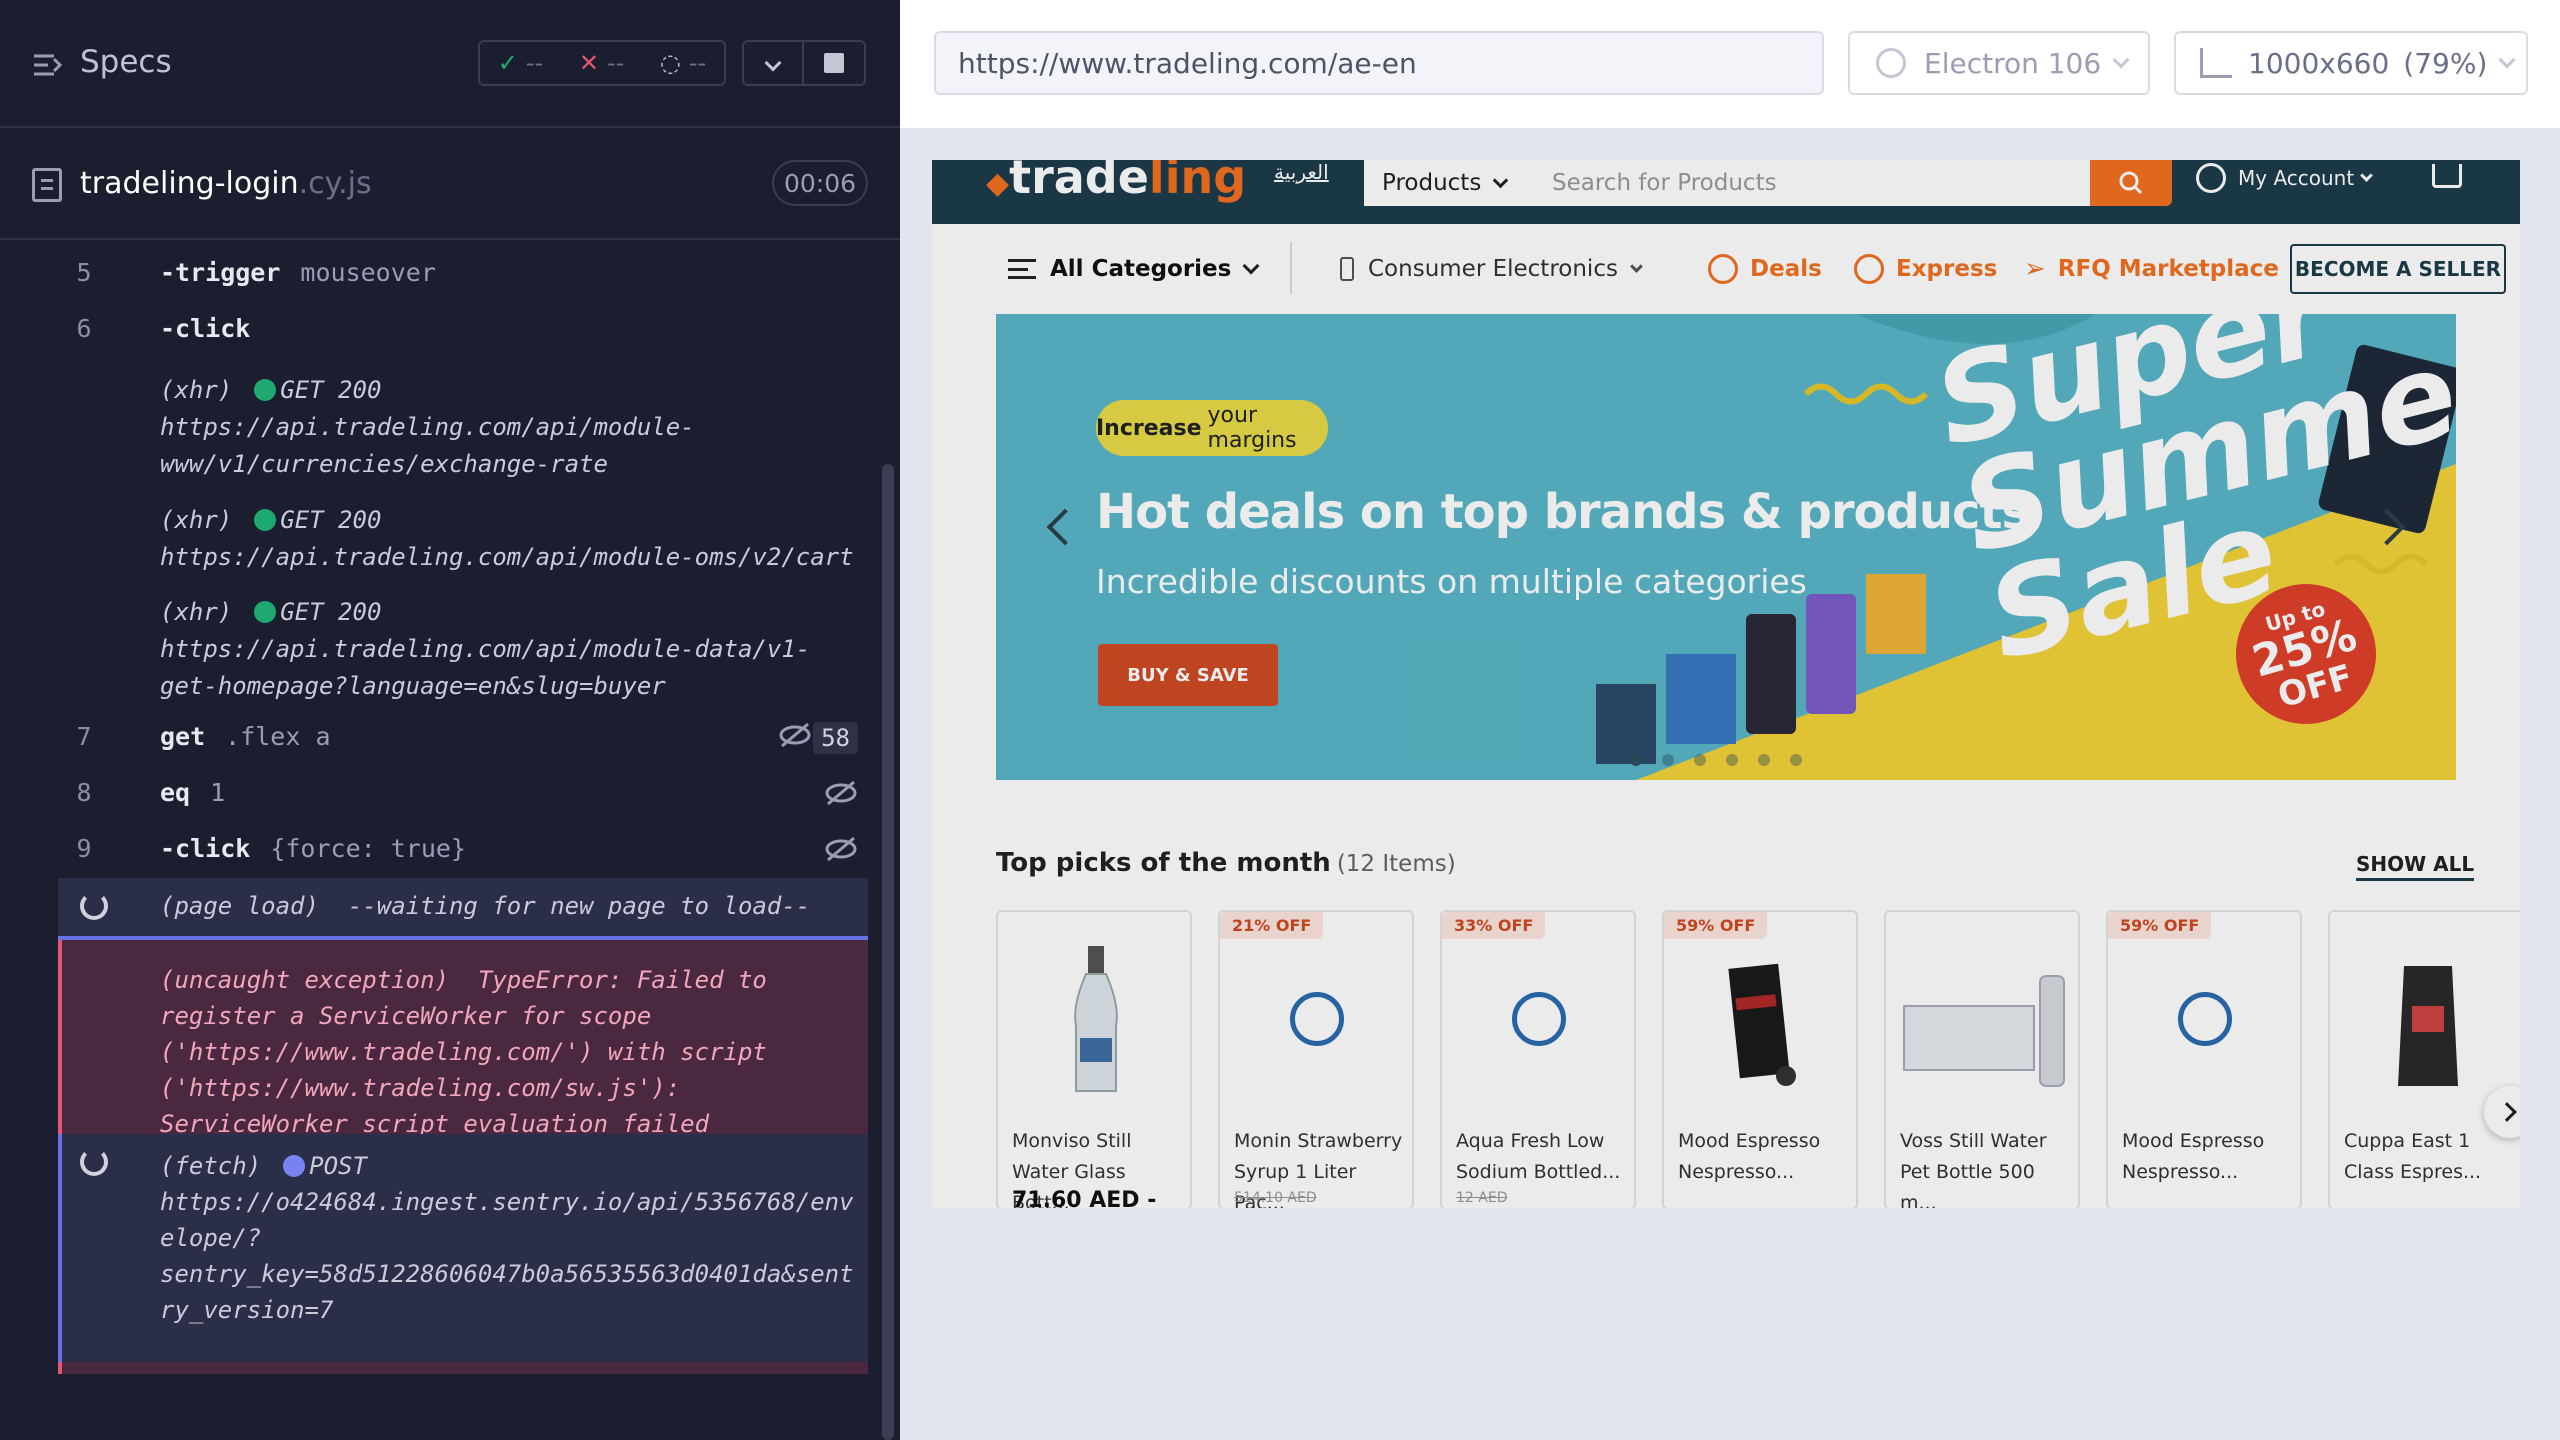 The height and width of the screenshot is (1440, 2560). I want to click on phone-icon, so click(1347, 269).